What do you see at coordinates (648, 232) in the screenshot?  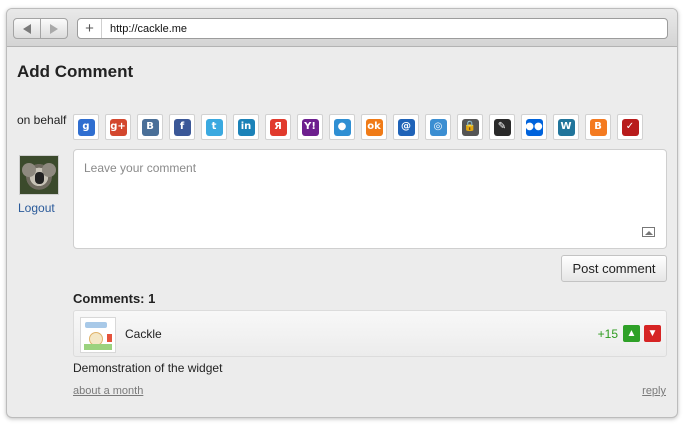 I see `image-upload-icon` at bounding box center [648, 232].